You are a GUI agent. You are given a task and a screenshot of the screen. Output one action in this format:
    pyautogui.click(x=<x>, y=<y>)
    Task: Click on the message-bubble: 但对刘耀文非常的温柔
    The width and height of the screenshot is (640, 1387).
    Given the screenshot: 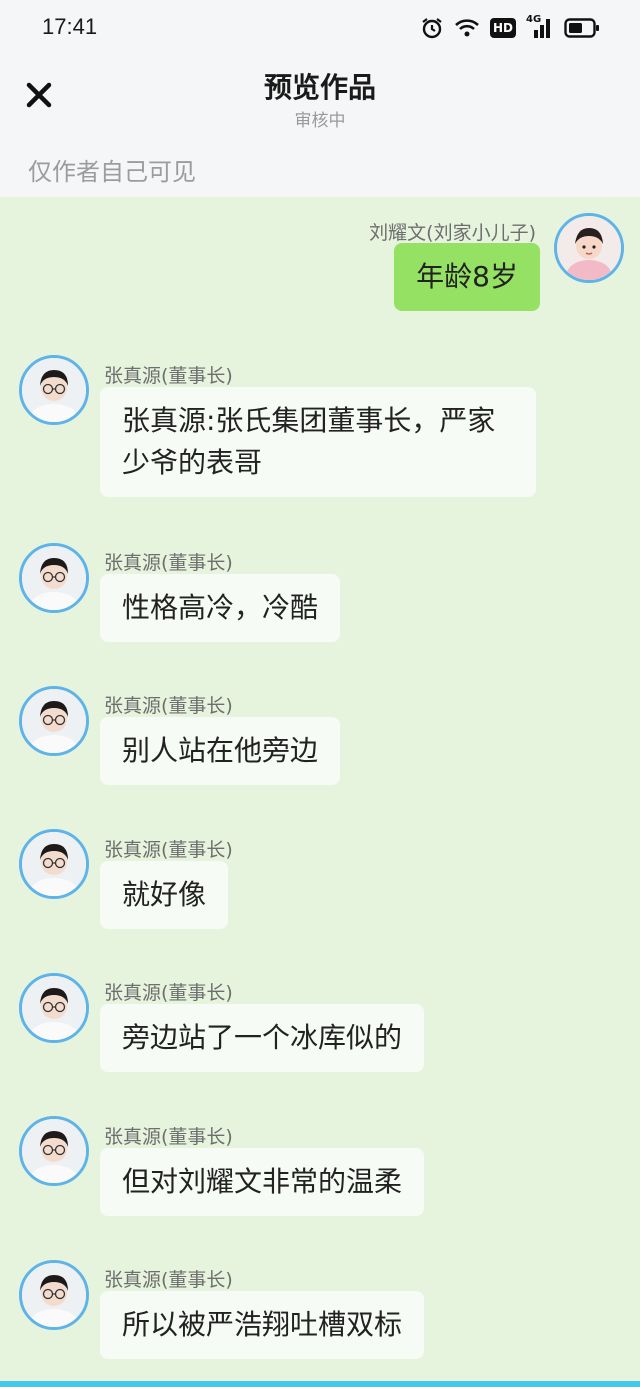 What is the action you would take?
    pyautogui.click(x=262, y=1182)
    